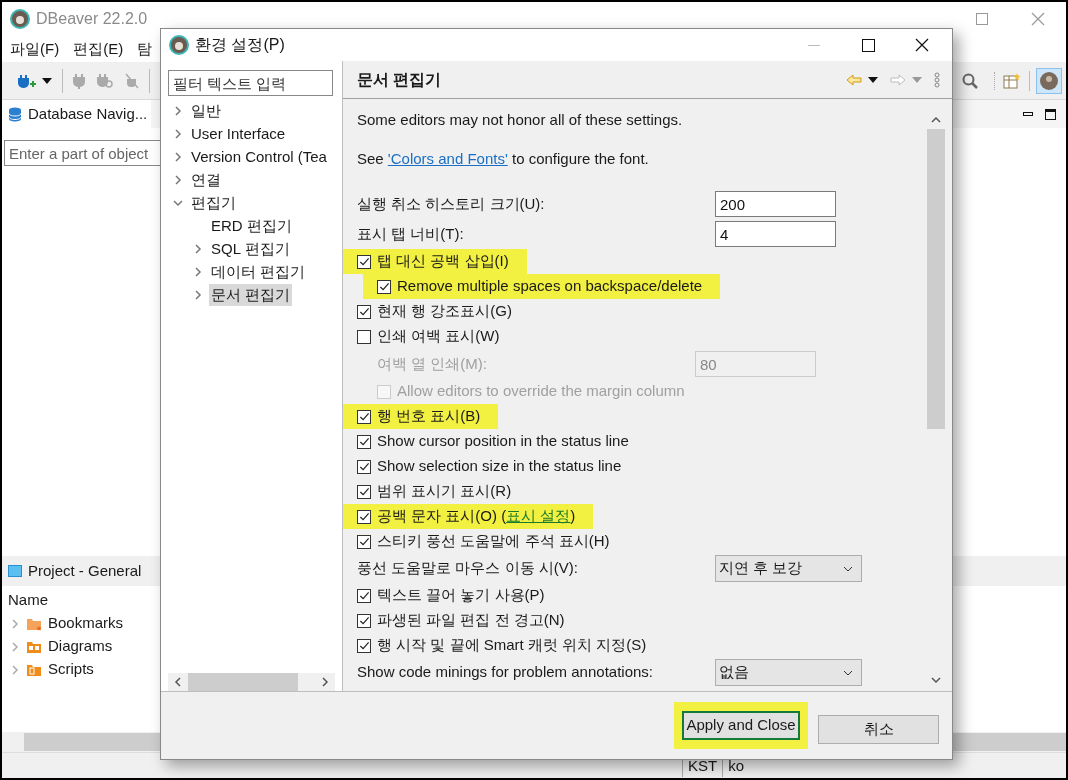 The width and height of the screenshot is (1068, 780). I want to click on menu-item: 탐, so click(145, 49).